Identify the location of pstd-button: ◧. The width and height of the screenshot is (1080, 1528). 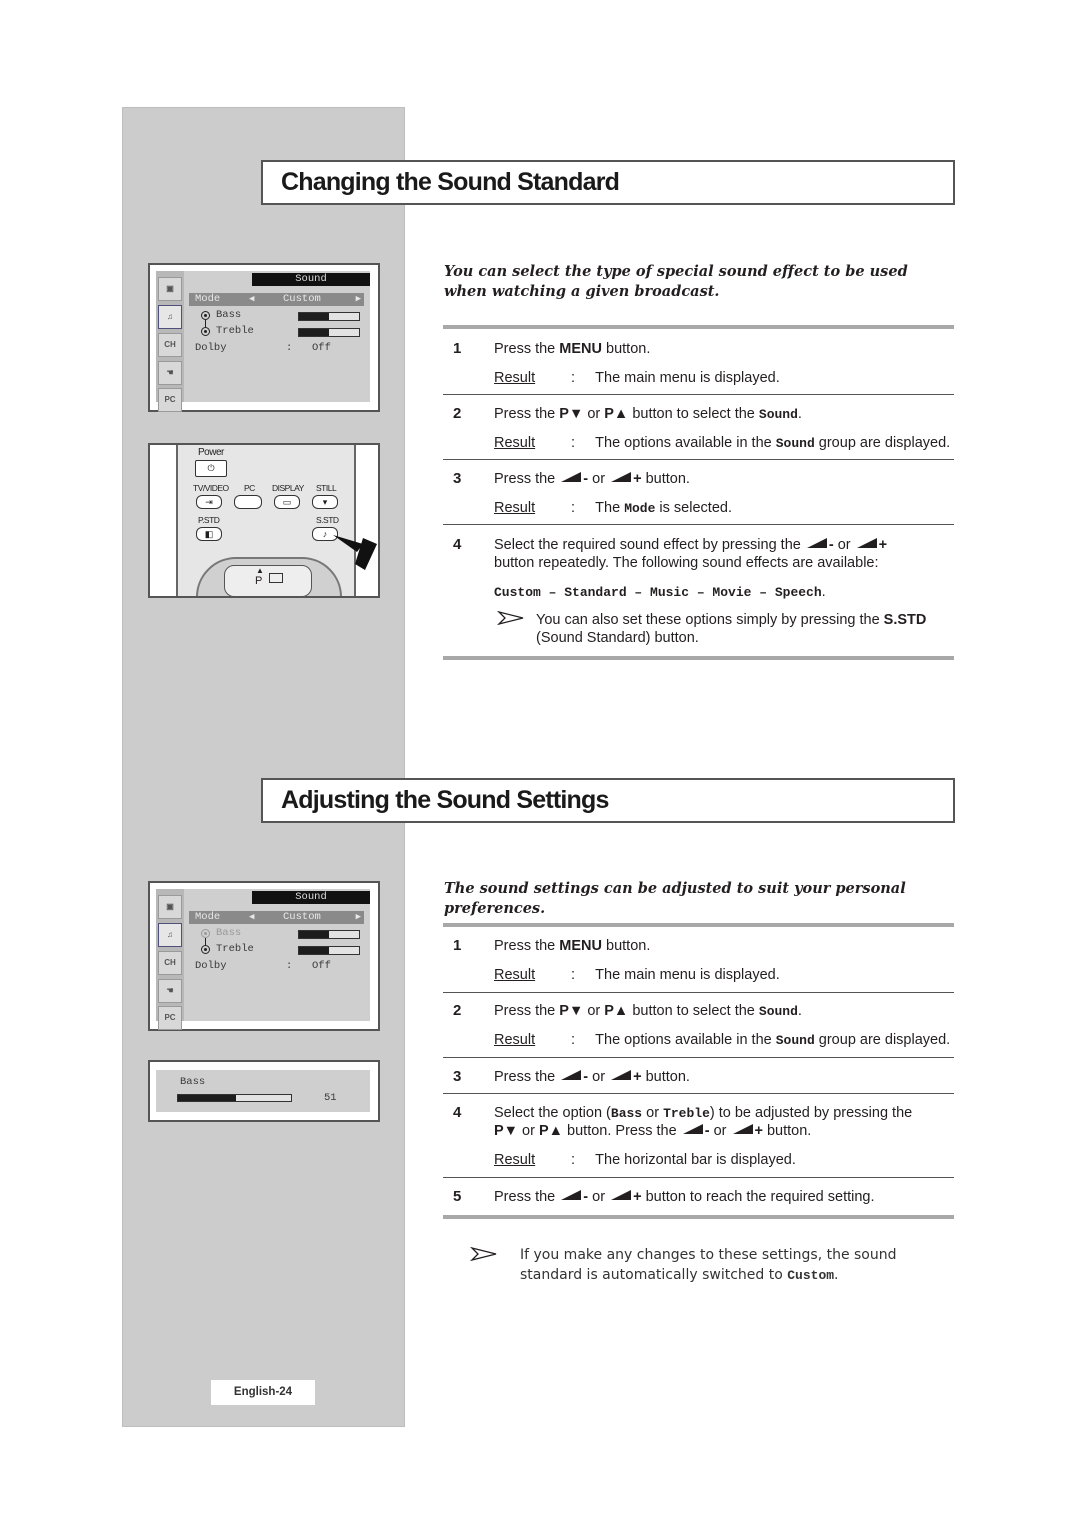
(209, 534).